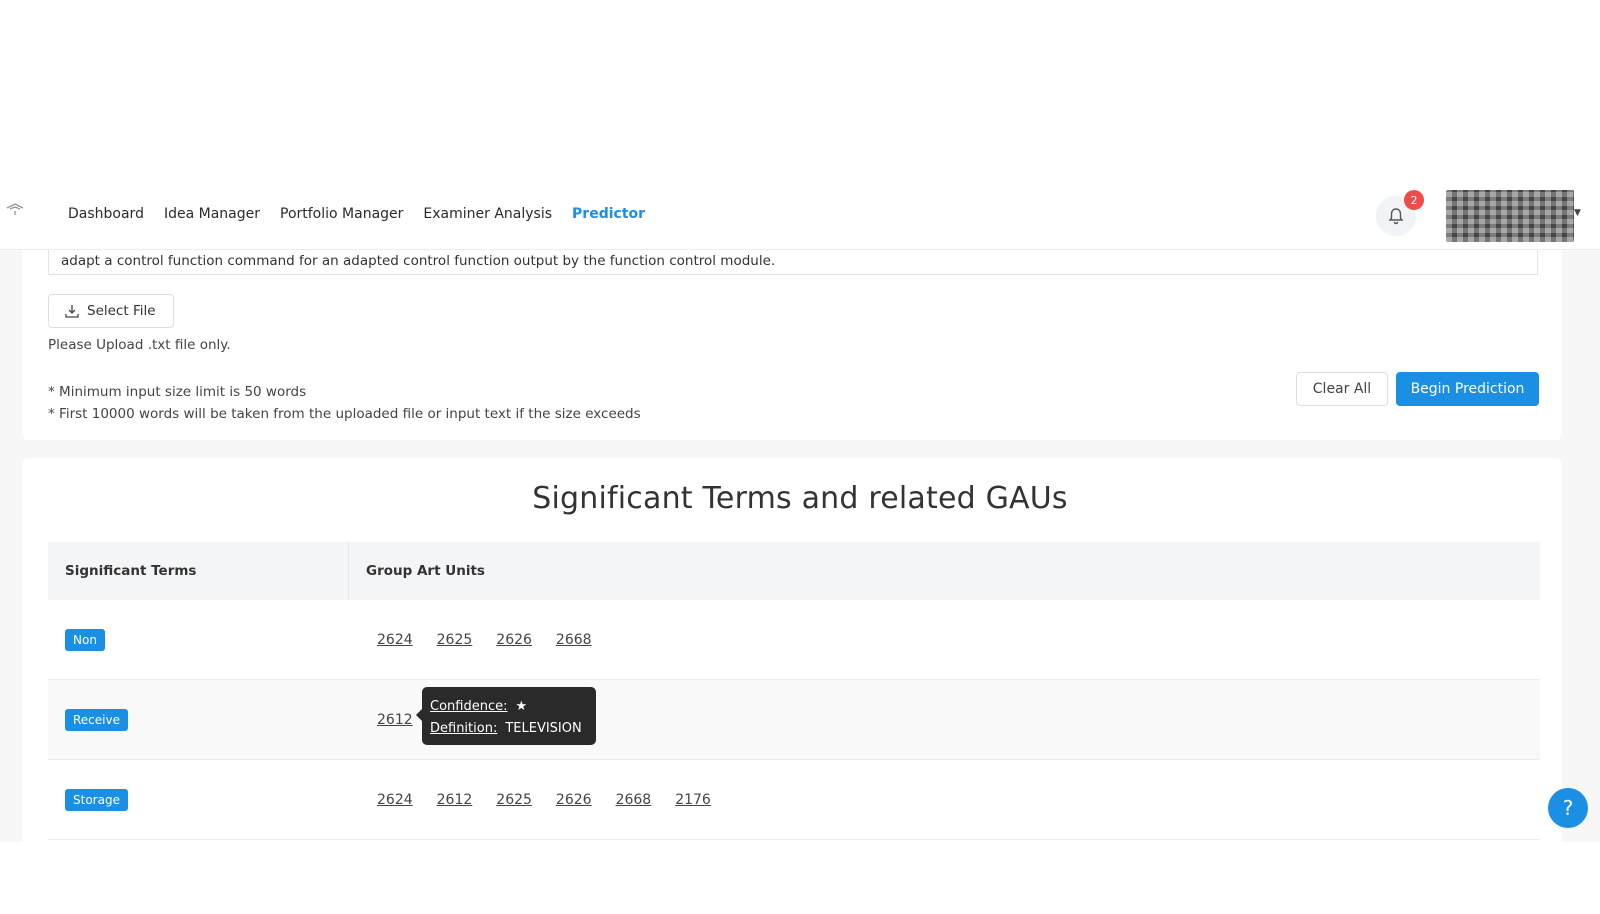  What do you see at coordinates (1568, 808) in the screenshot?
I see `help-button: ?` at bounding box center [1568, 808].